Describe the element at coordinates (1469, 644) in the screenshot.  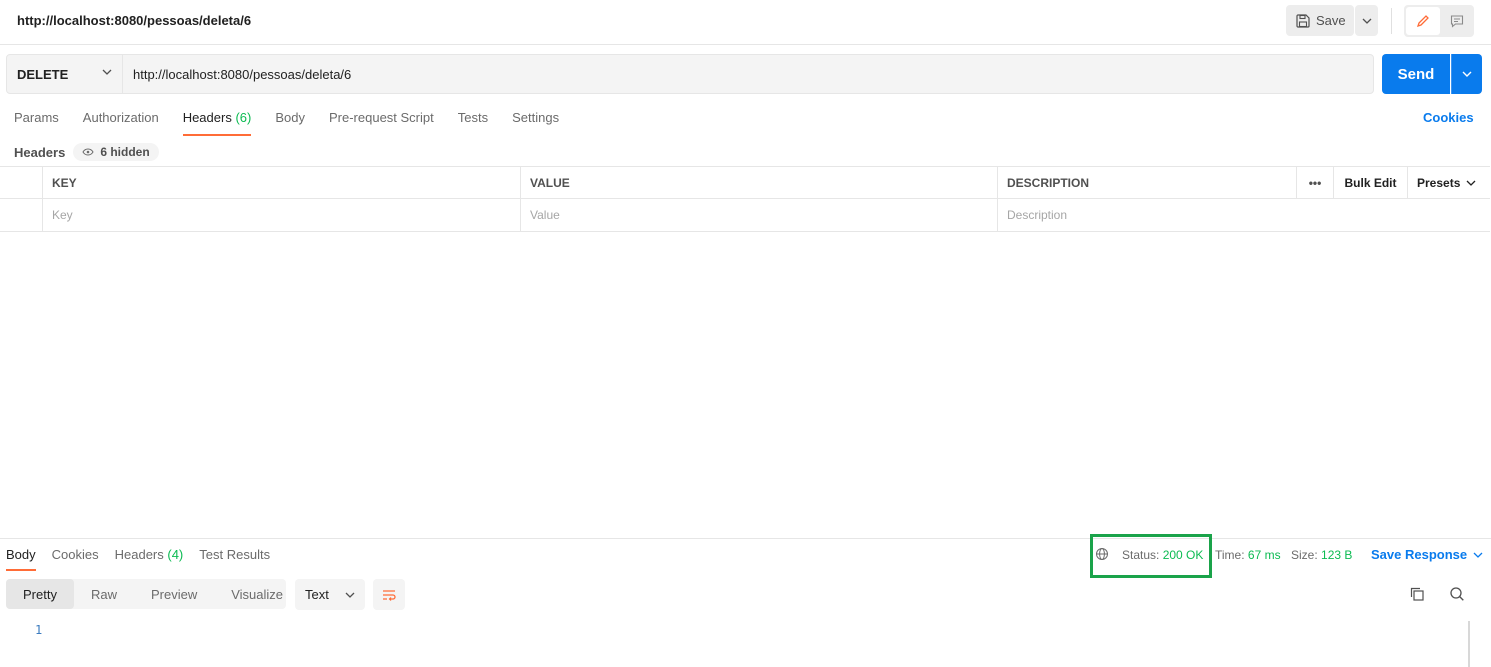
I see `editor-scrollbar` at that location.